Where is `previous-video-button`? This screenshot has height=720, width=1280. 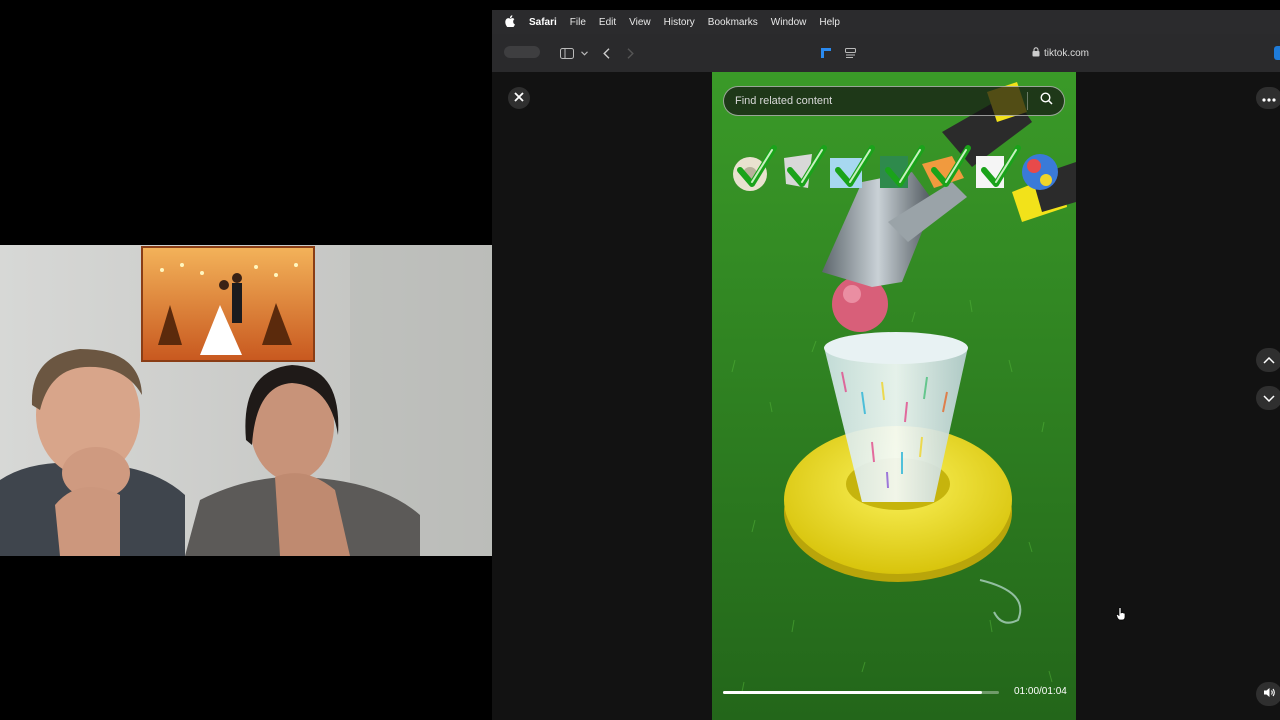
previous-video-button is located at coordinates (1268, 360).